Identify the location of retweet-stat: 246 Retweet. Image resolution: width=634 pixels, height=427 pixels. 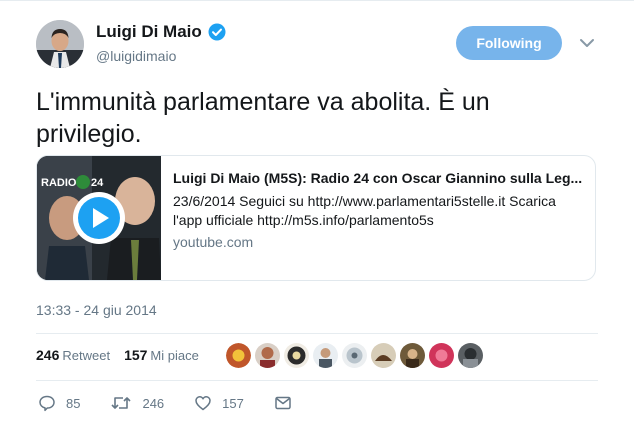
(73, 355).